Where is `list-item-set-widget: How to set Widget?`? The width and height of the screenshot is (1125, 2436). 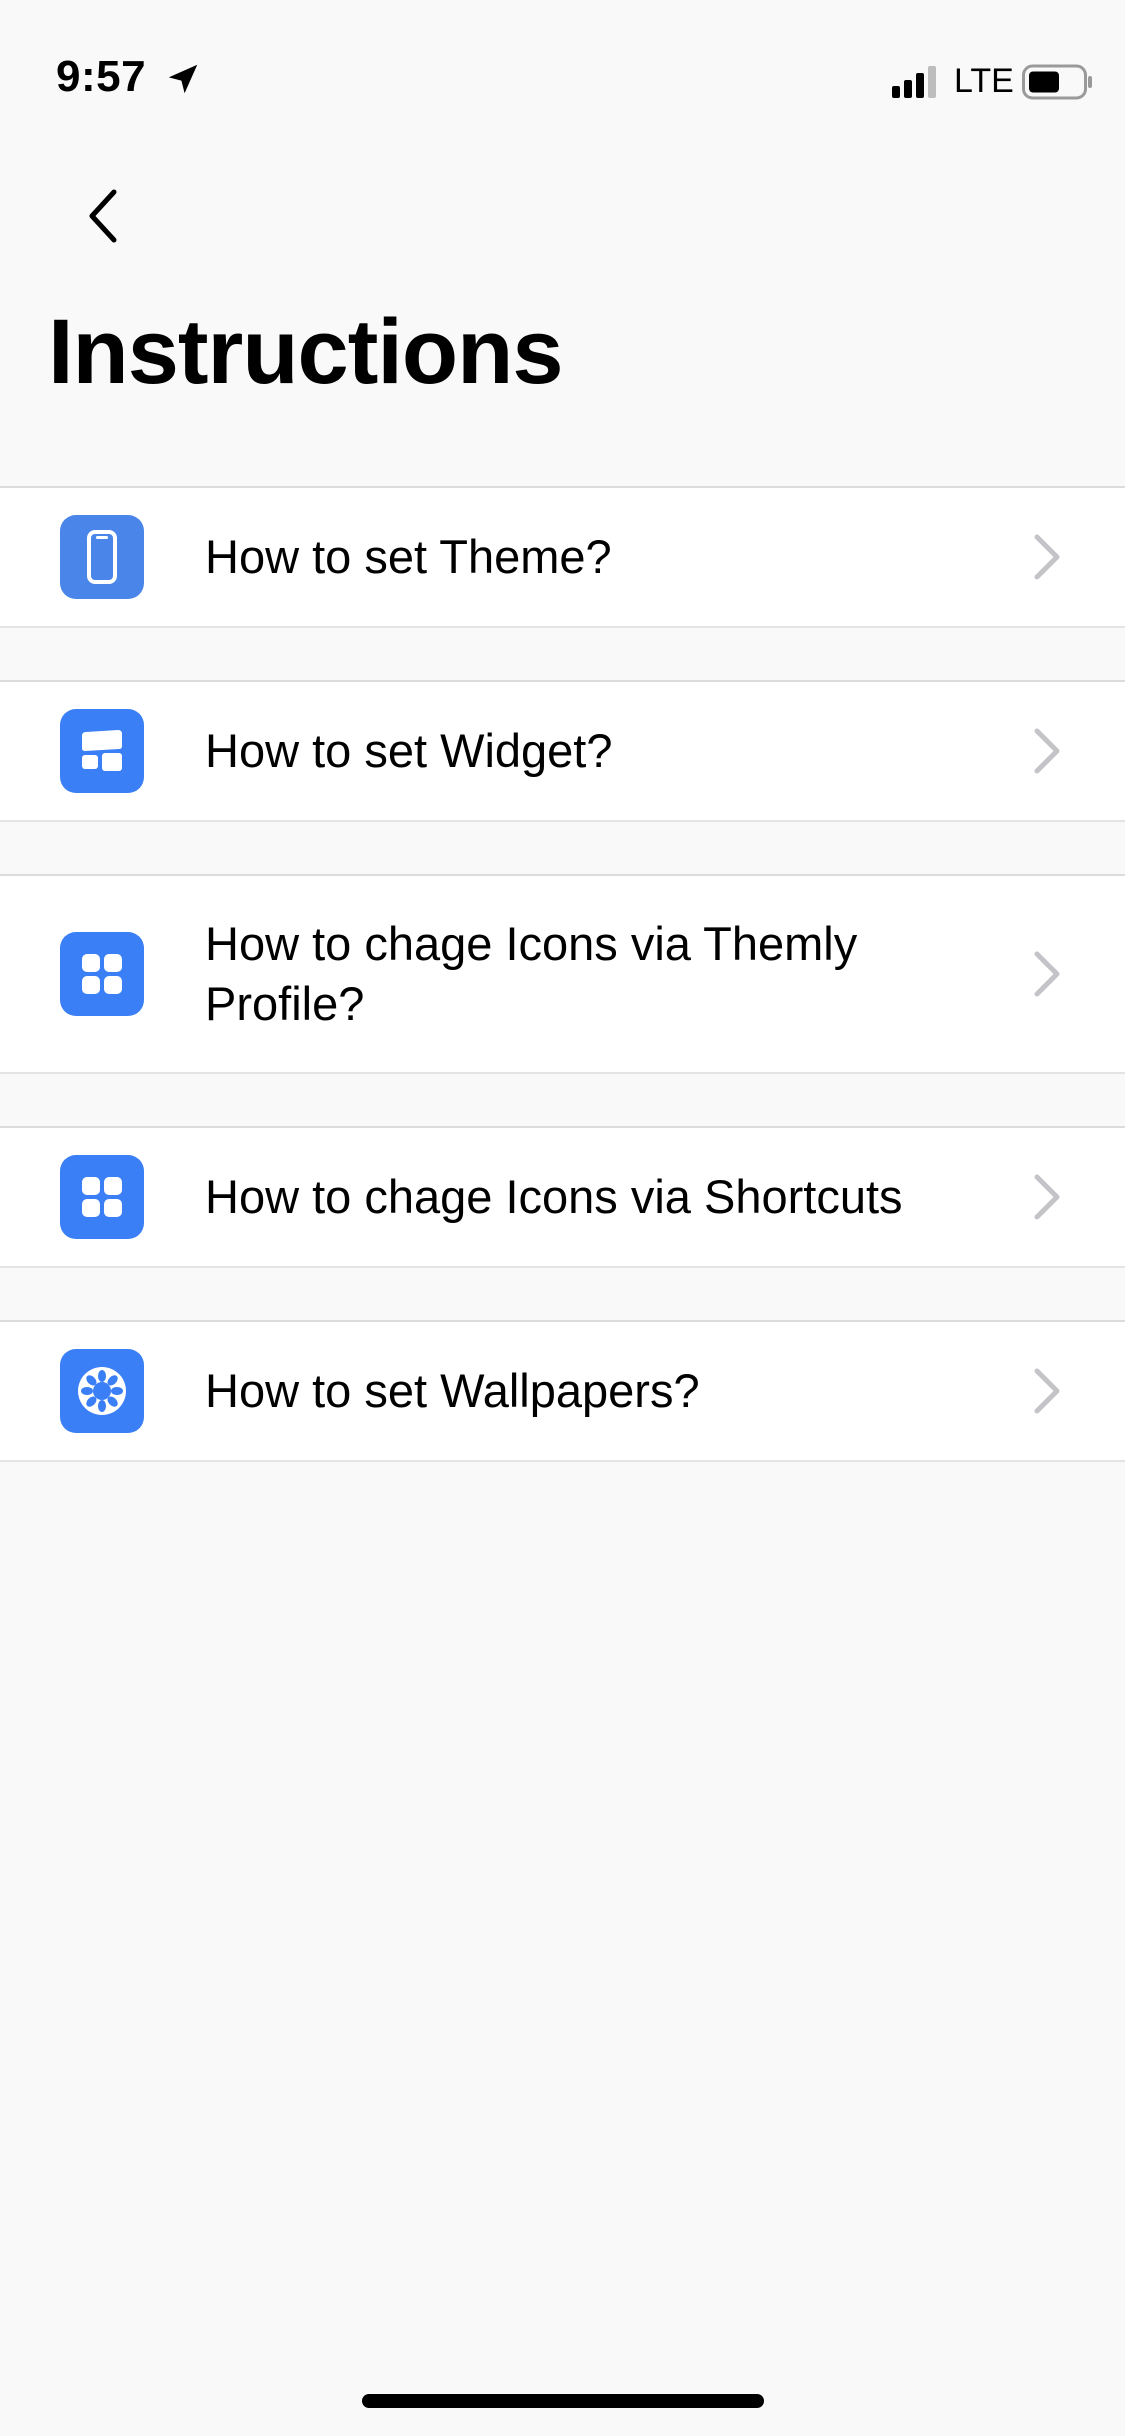 list-item-set-widget: How to set Widget? is located at coordinates (562, 751).